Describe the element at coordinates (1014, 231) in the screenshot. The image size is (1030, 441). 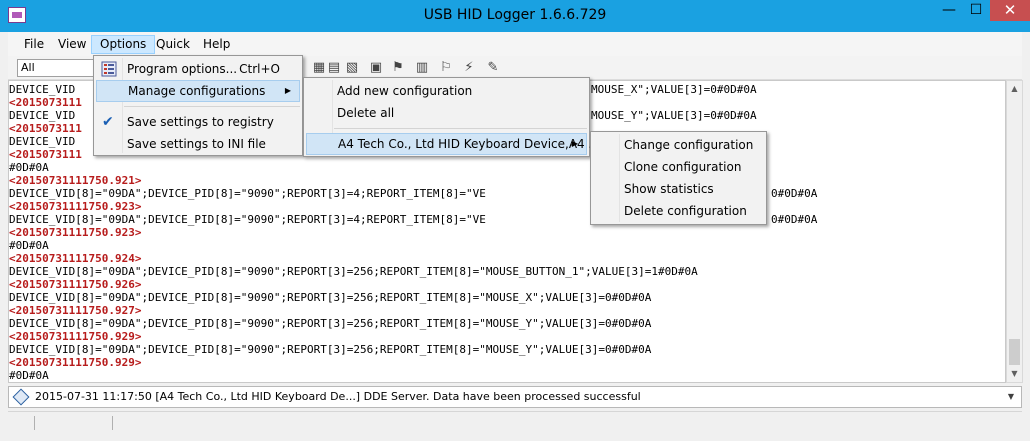
I see `log-scrollbar: ▲ ▼` at that location.